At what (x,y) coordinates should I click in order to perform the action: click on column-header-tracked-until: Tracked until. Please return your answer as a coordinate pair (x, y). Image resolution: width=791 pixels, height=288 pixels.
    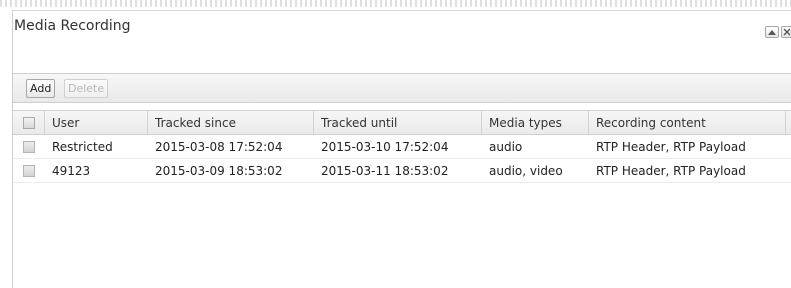
    Looking at the image, I should click on (398, 122).